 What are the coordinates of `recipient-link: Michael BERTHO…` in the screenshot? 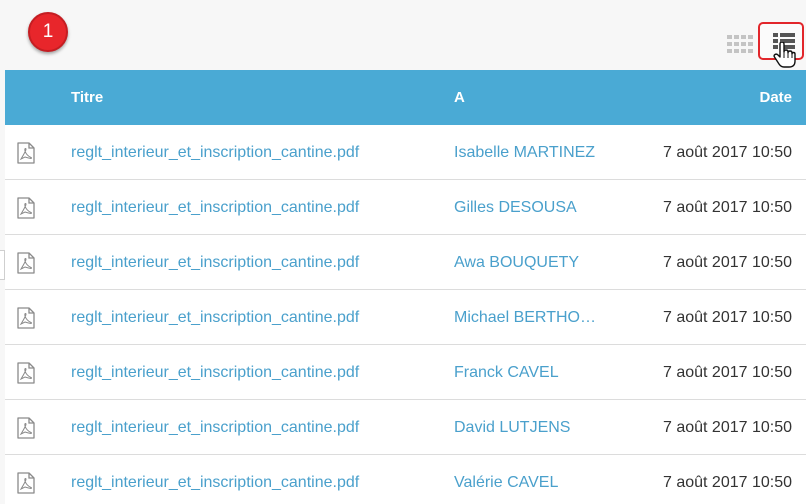 It's located at (525, 317).